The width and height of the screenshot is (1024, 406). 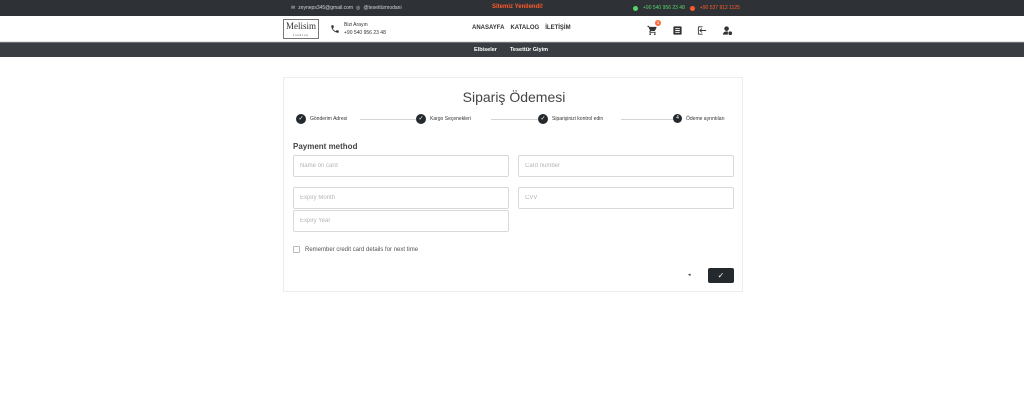 What do you see at coordinates (329, 119) in the screenshot?
I see `step-label: Gönderim Adresi` at bounding box center [329, 119].